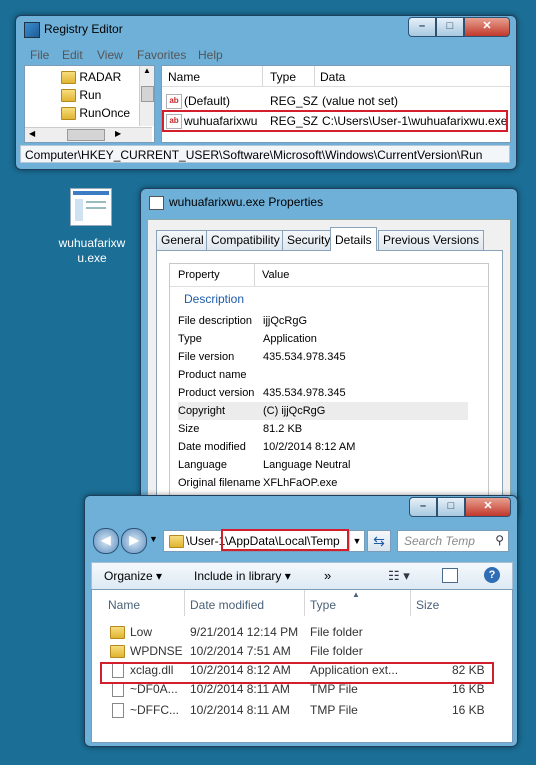  What do you see at coordinates (161, 55) in the screenshot?
I see `menu-favorites: Favorites` at bounding box center [161, 55].